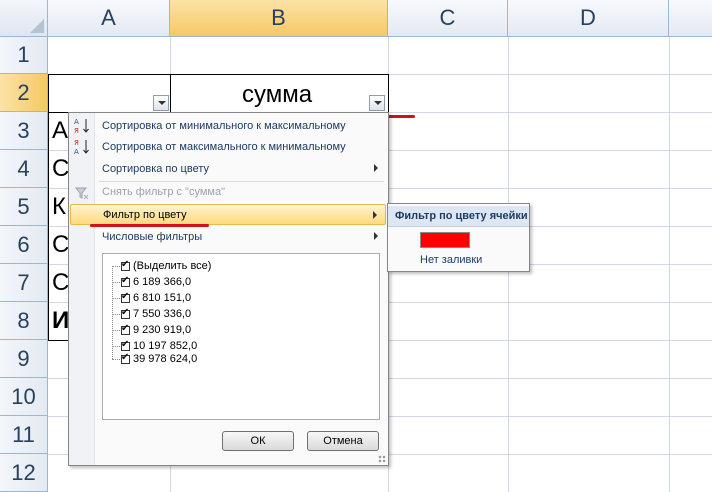 The width and height of the screenshot is (712, 492). What do you see at coordinates (24, 397) in the screenshot?
I see `row-header-10: 10` at bounding box center [24, 397].